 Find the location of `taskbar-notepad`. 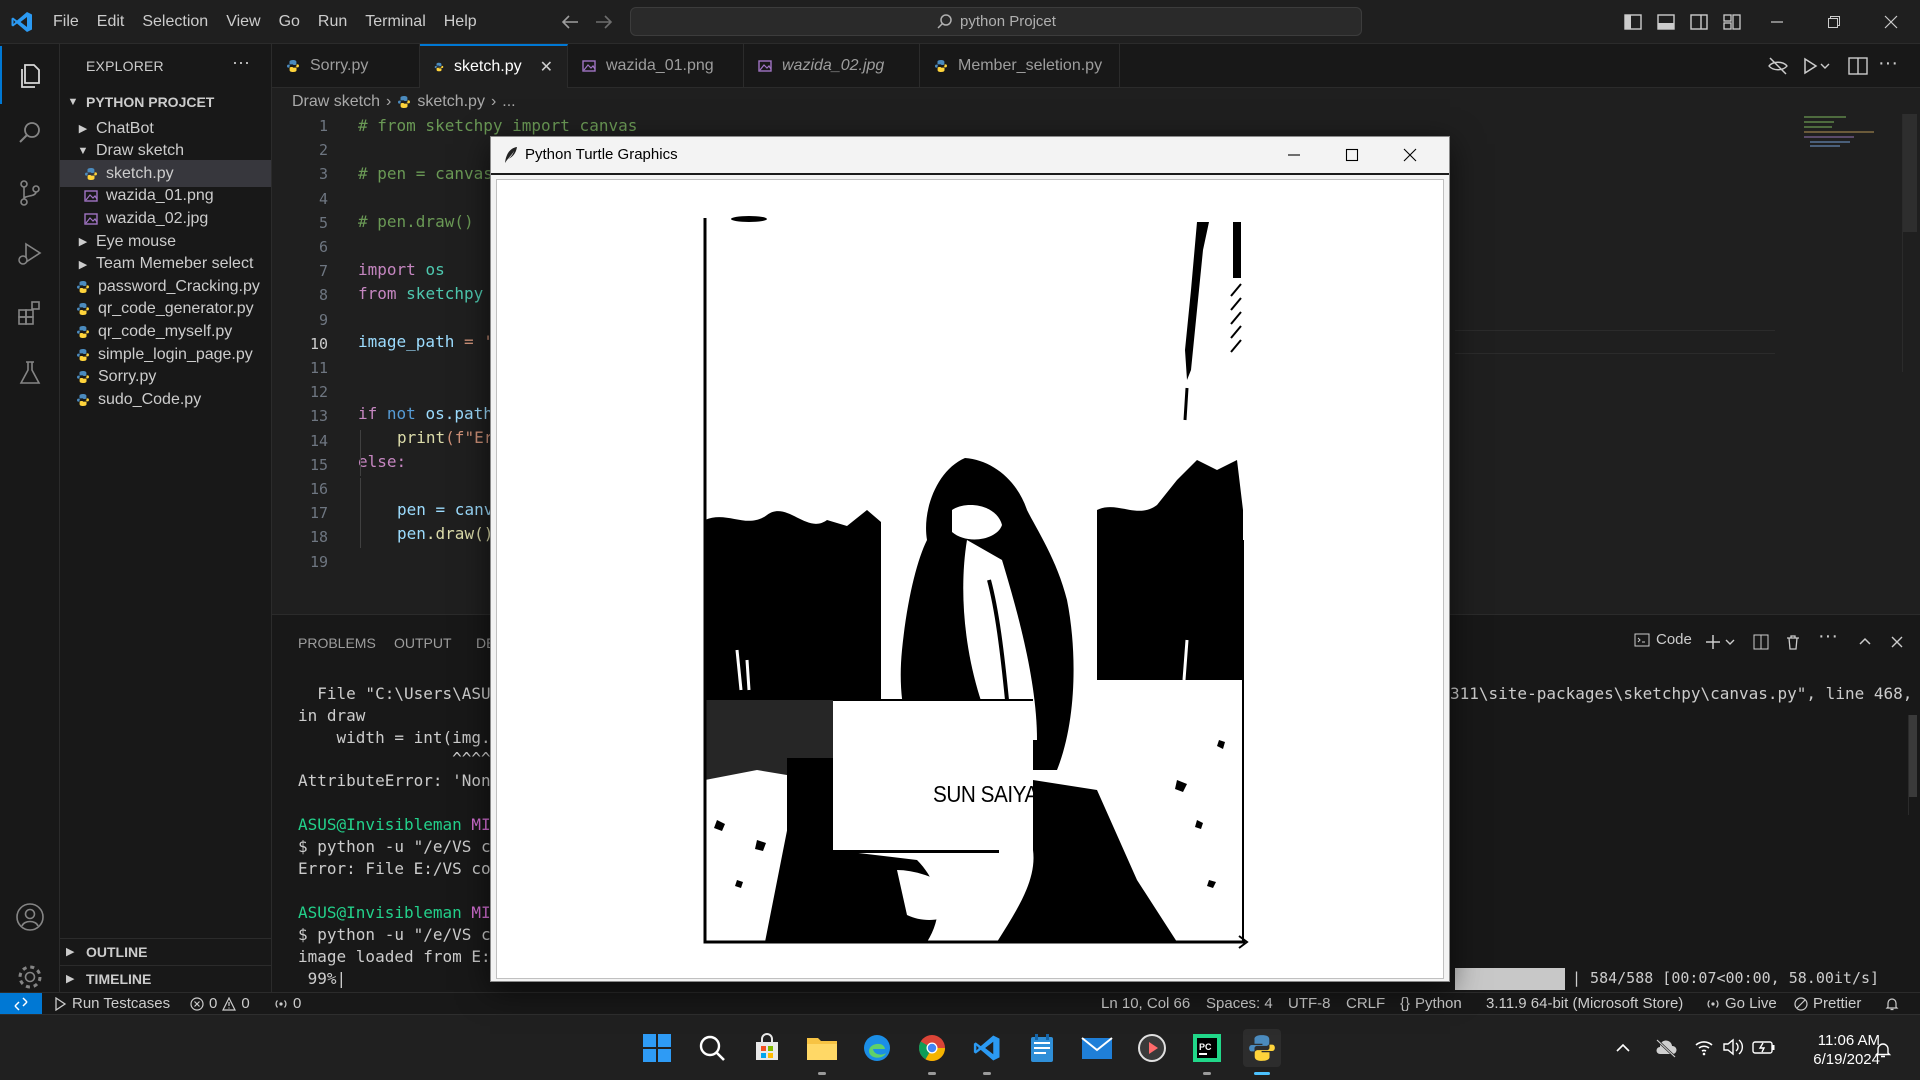

taskbar-notepad is located at coordinates (1042, 1048).